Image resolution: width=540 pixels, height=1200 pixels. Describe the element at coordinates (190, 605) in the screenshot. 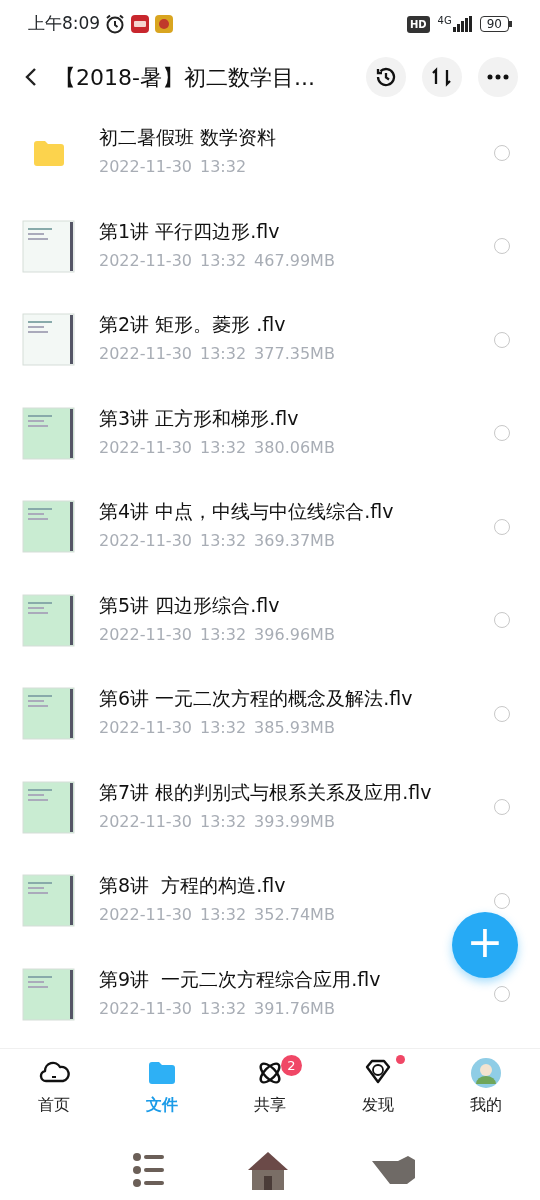

I see `file-name: 第5讲 四边形综合.flv` at that location.